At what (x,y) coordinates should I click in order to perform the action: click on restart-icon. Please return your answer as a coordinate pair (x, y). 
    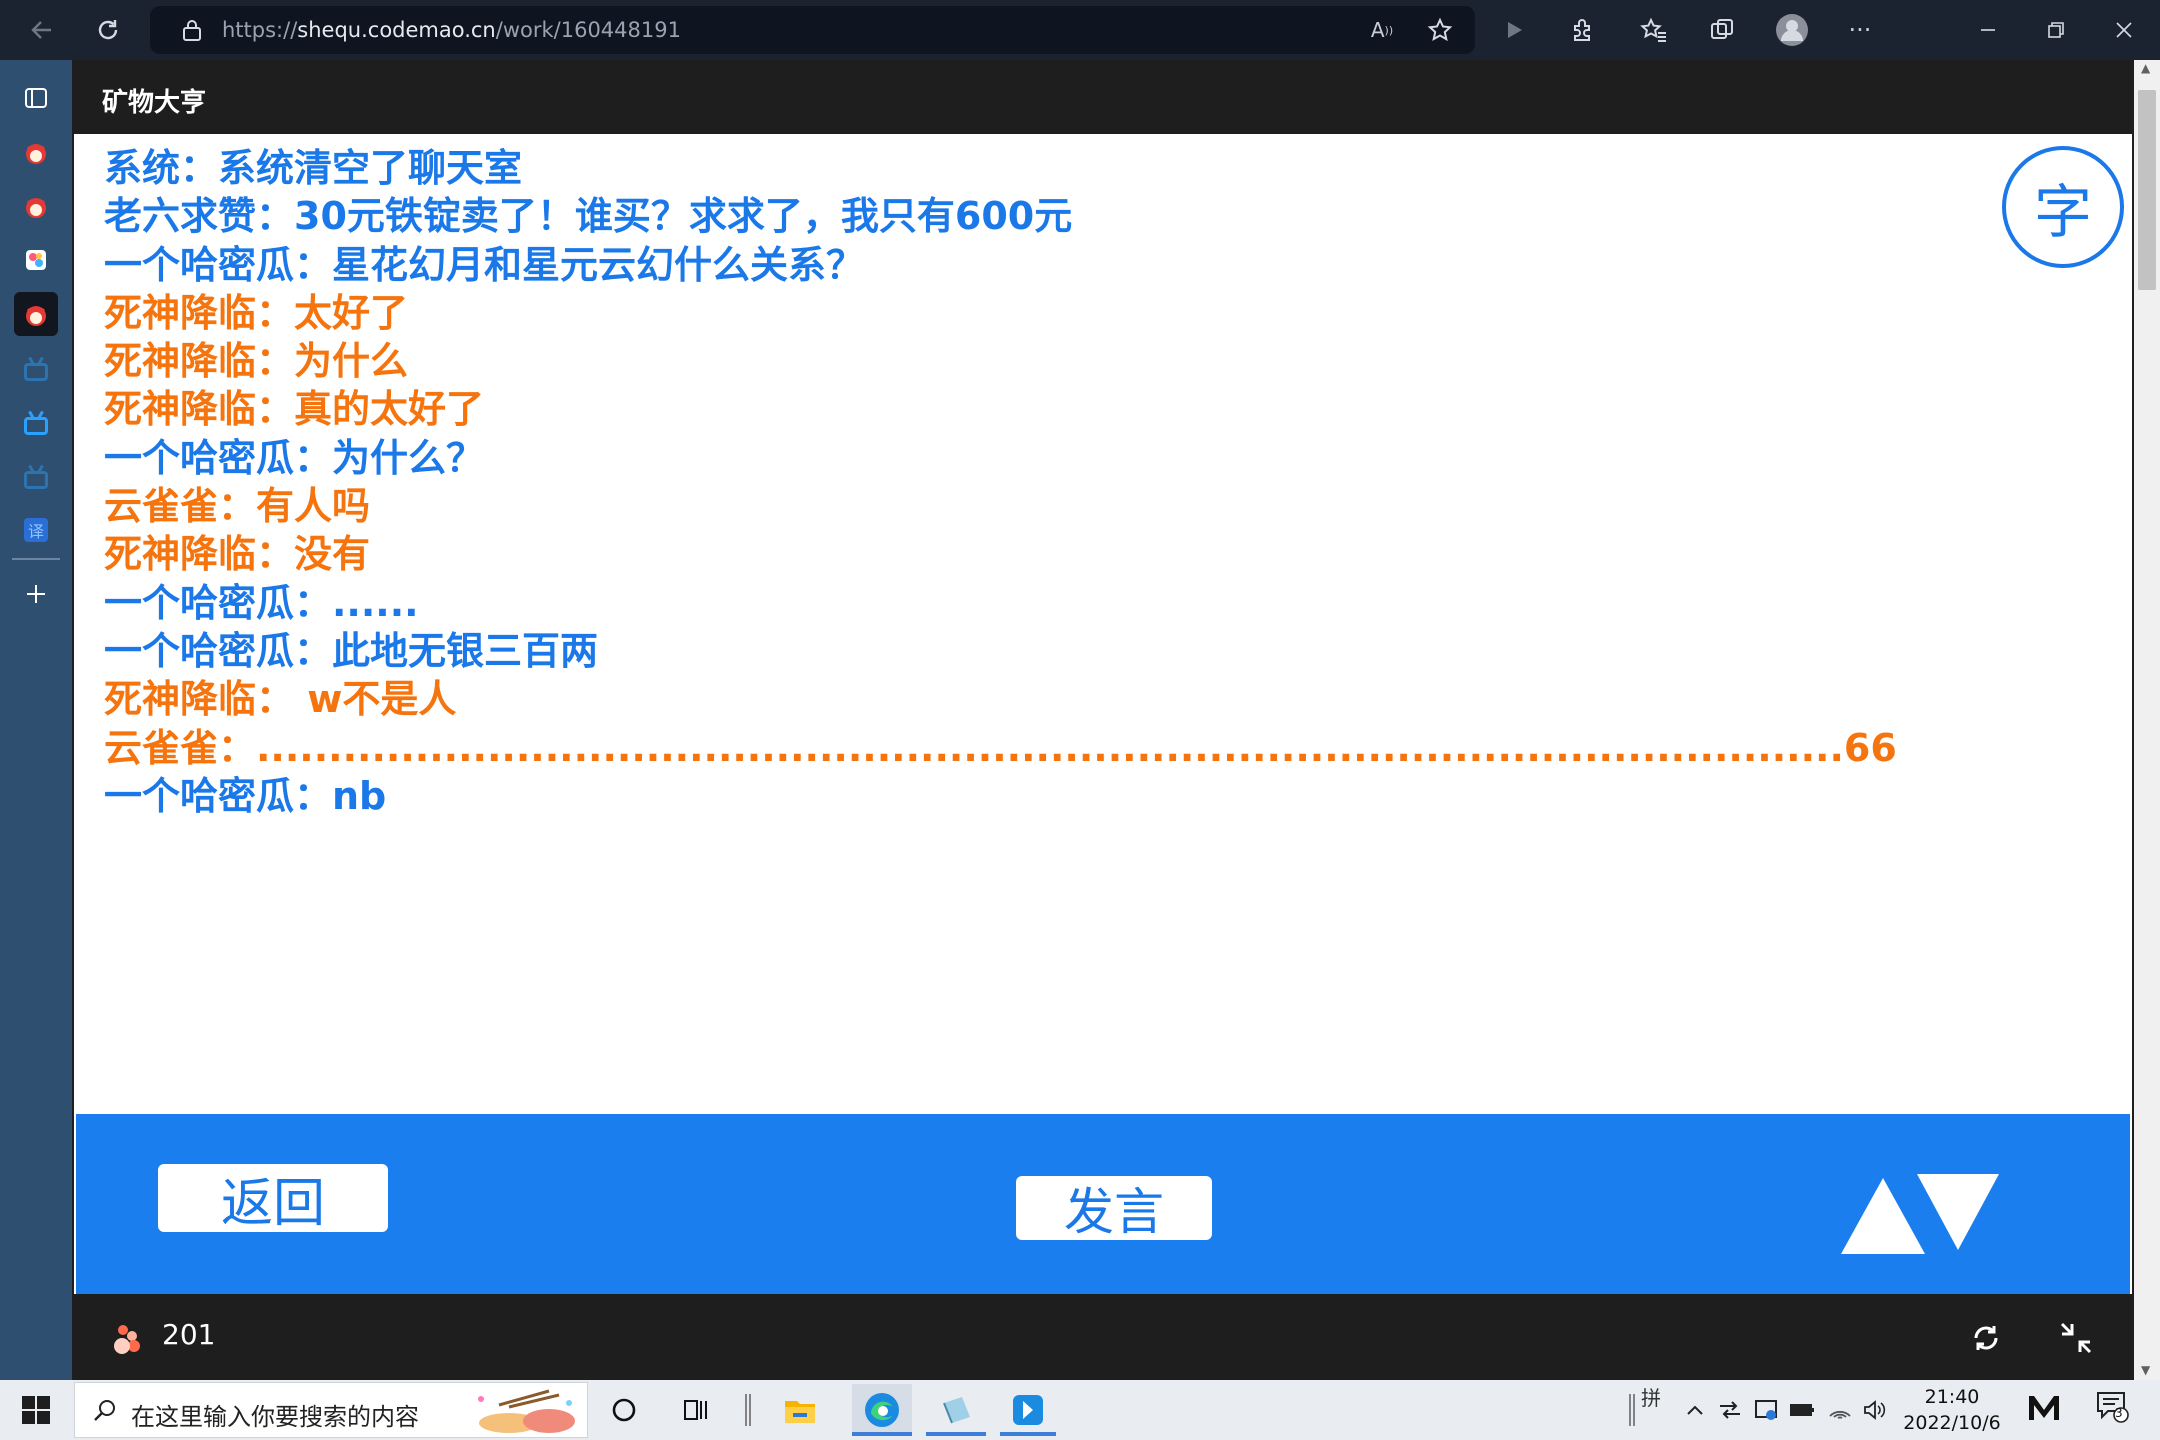
    Looking at the image, I should click on (1986, 1338).